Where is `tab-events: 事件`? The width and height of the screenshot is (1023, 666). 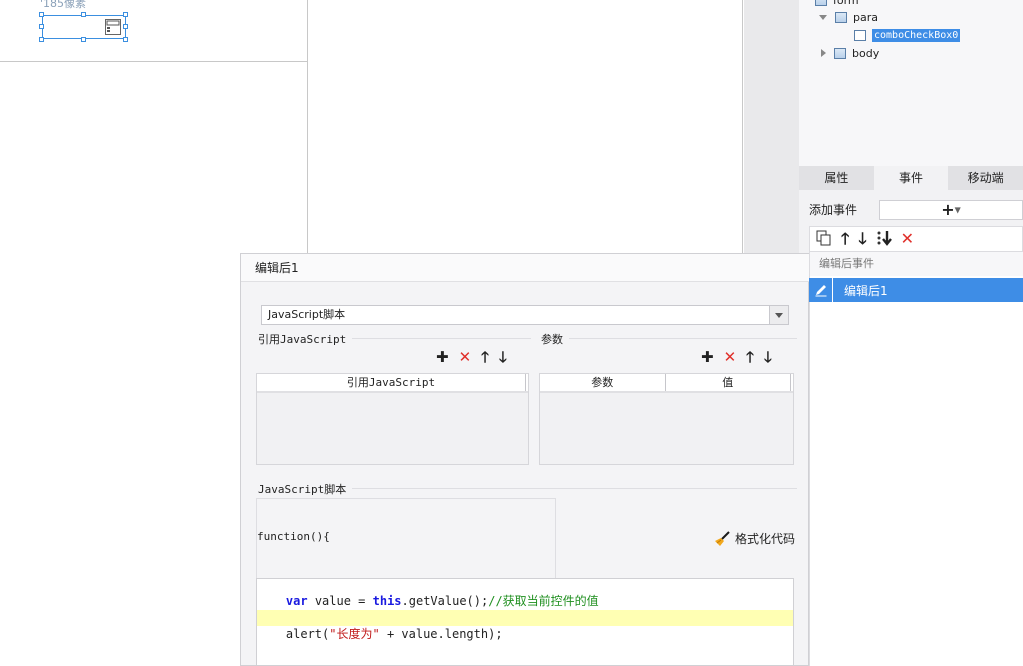 tab-events: 事件 is located at coordinates (911, 178).